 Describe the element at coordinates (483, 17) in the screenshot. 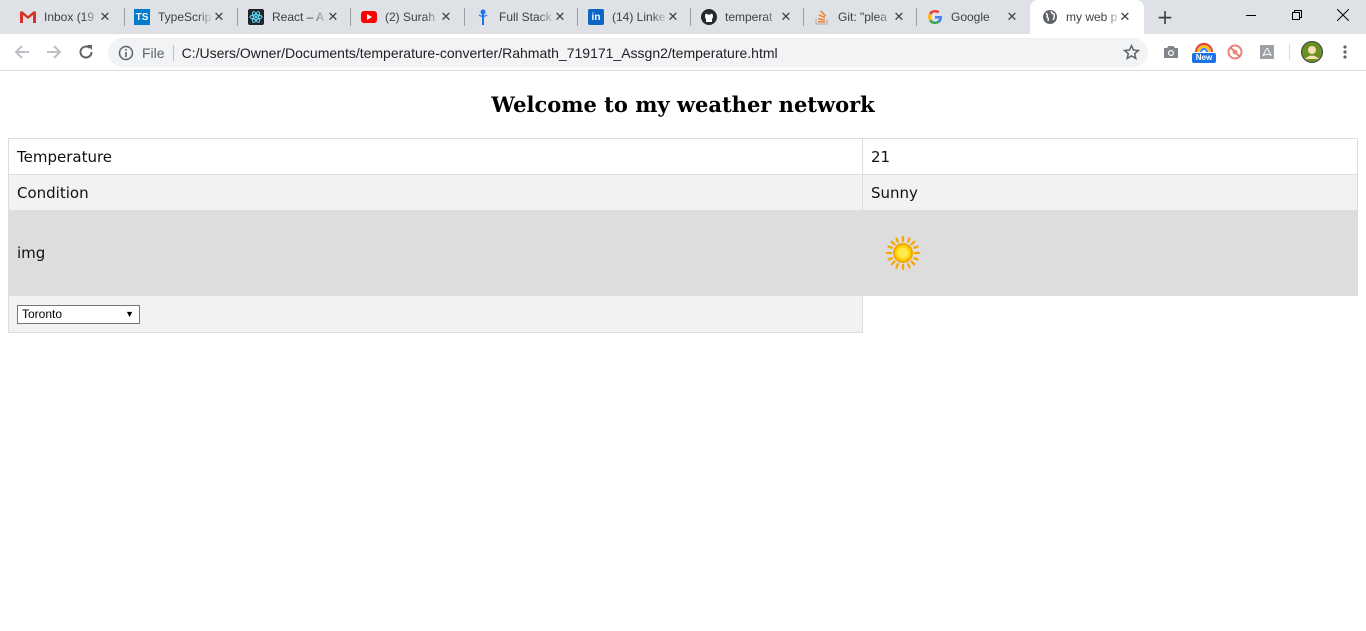

I see `fullstack-icon` at that location.